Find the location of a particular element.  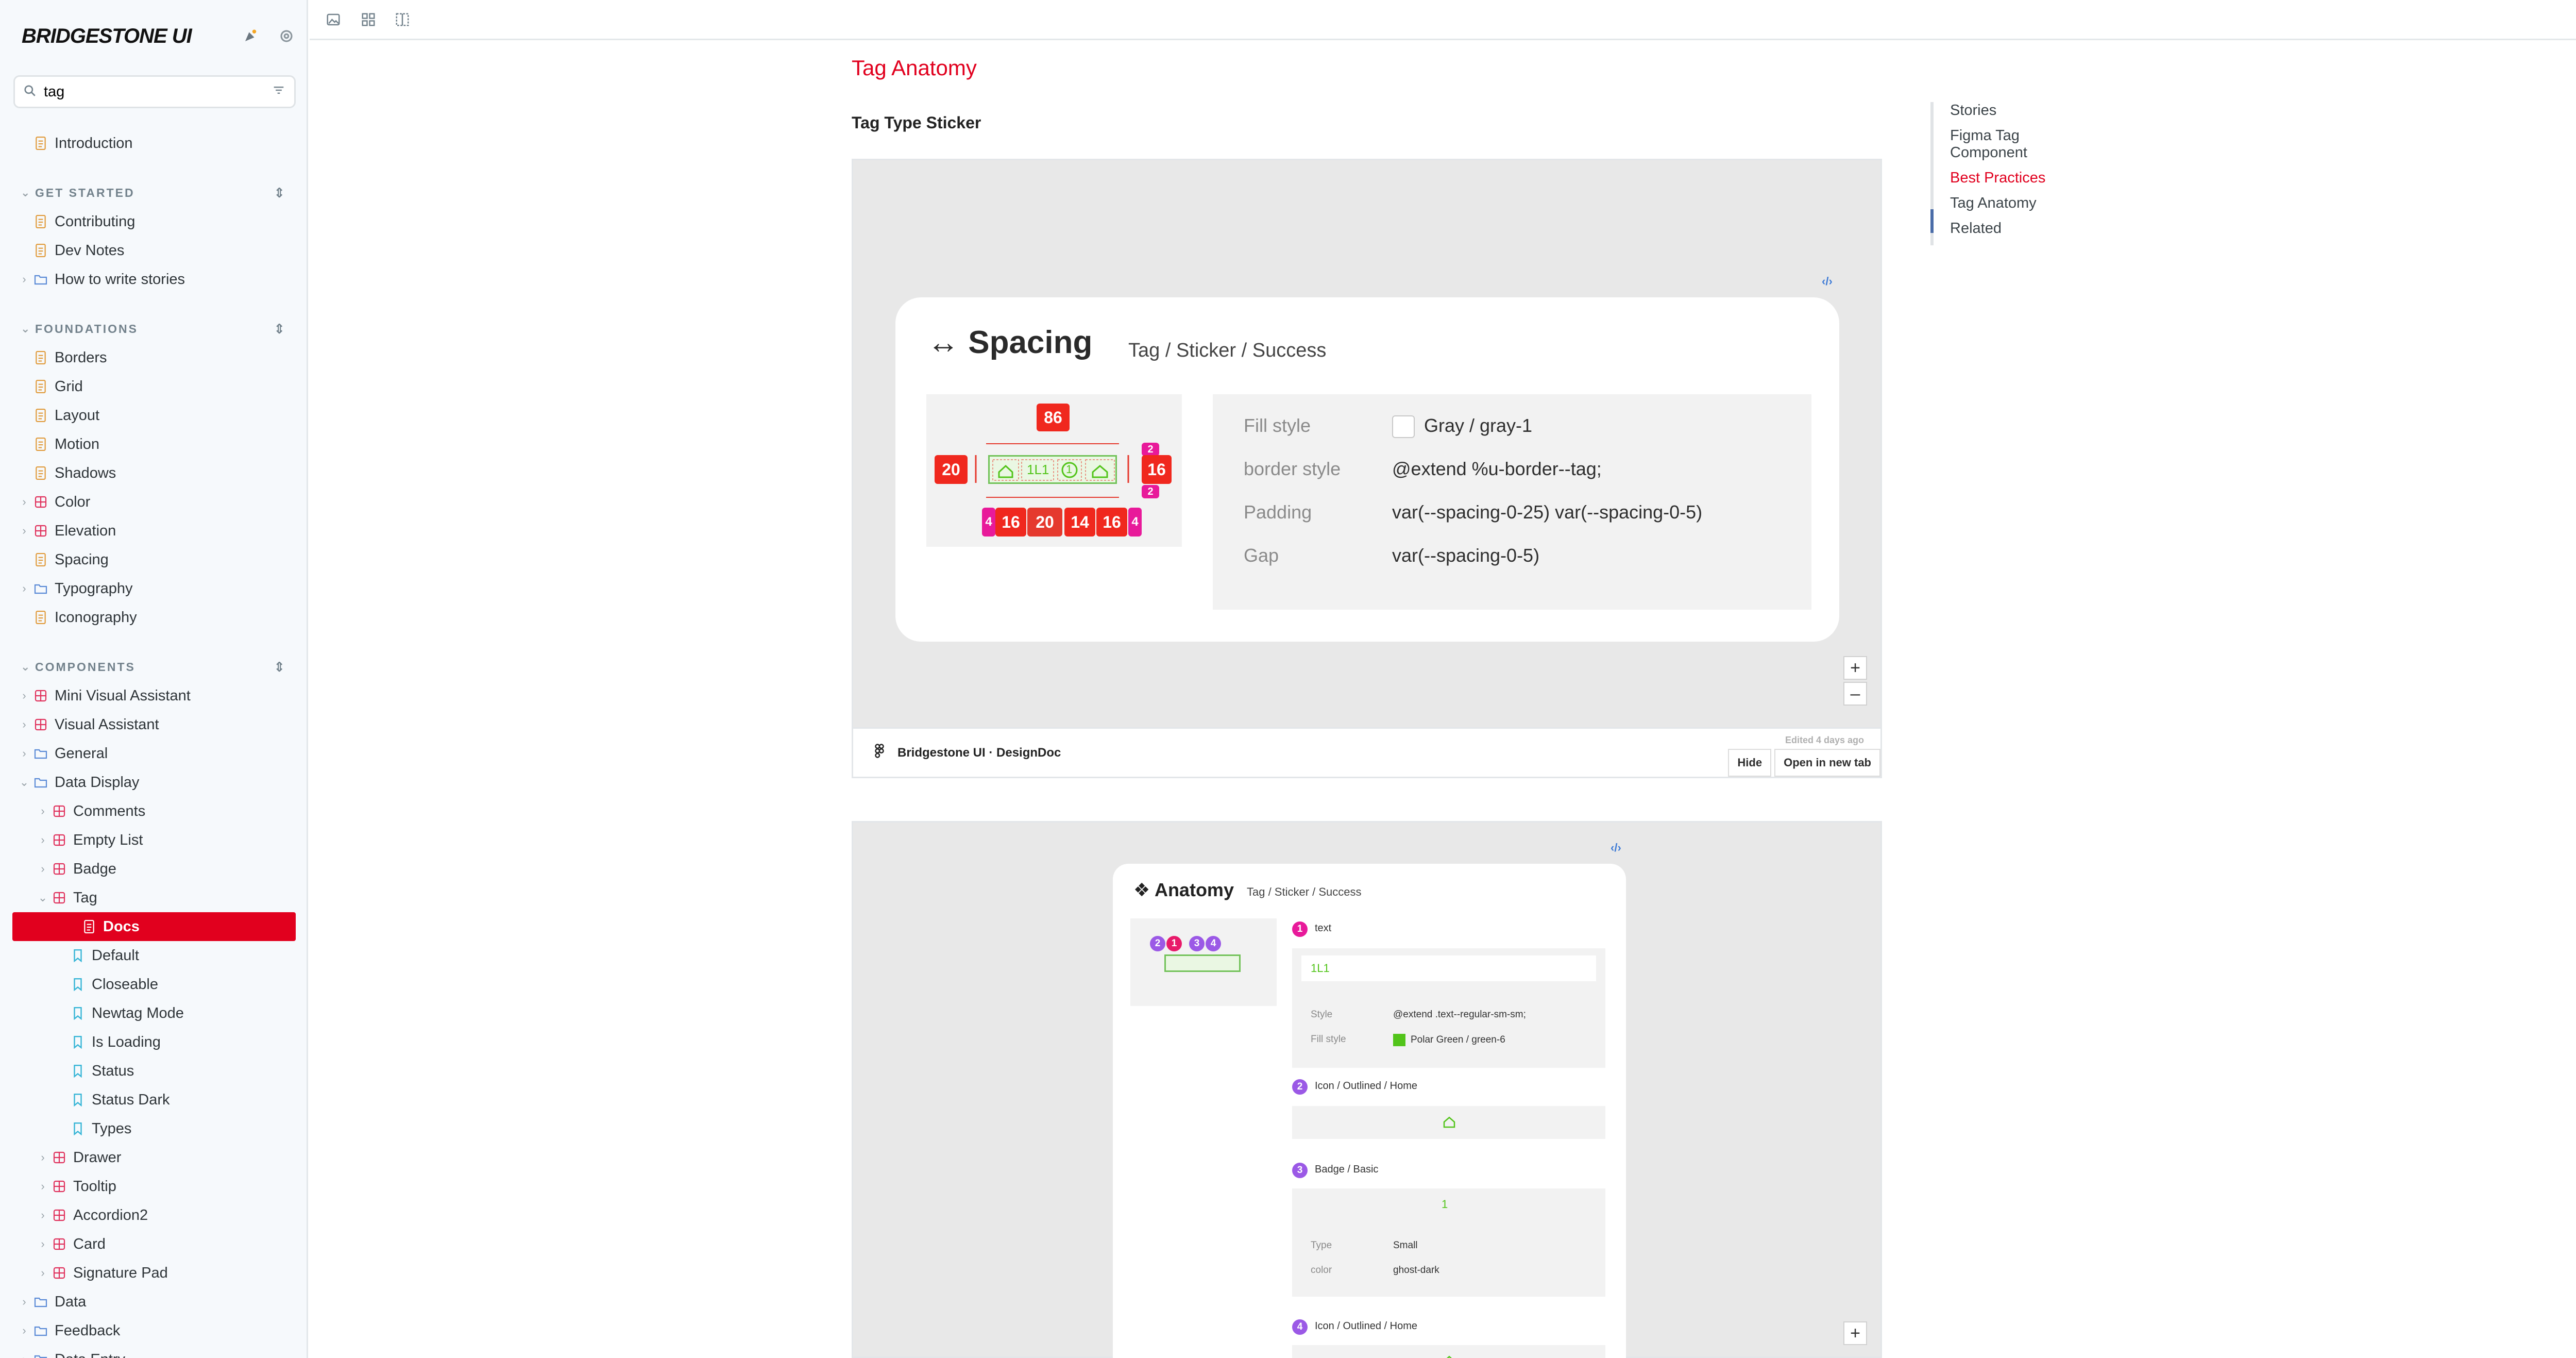

tag-mock-num: 1 is located at coordinates (1069, 469).